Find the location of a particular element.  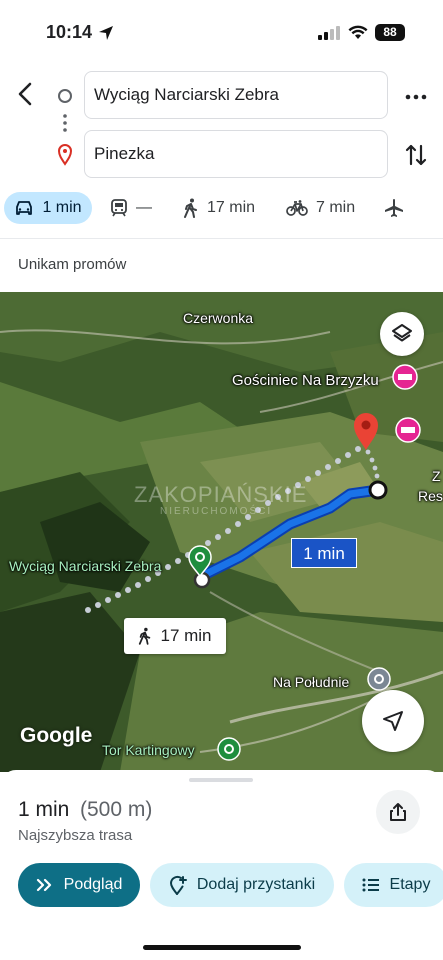

mode-cycling-label: 7 min is located at coordinates (336, 207).